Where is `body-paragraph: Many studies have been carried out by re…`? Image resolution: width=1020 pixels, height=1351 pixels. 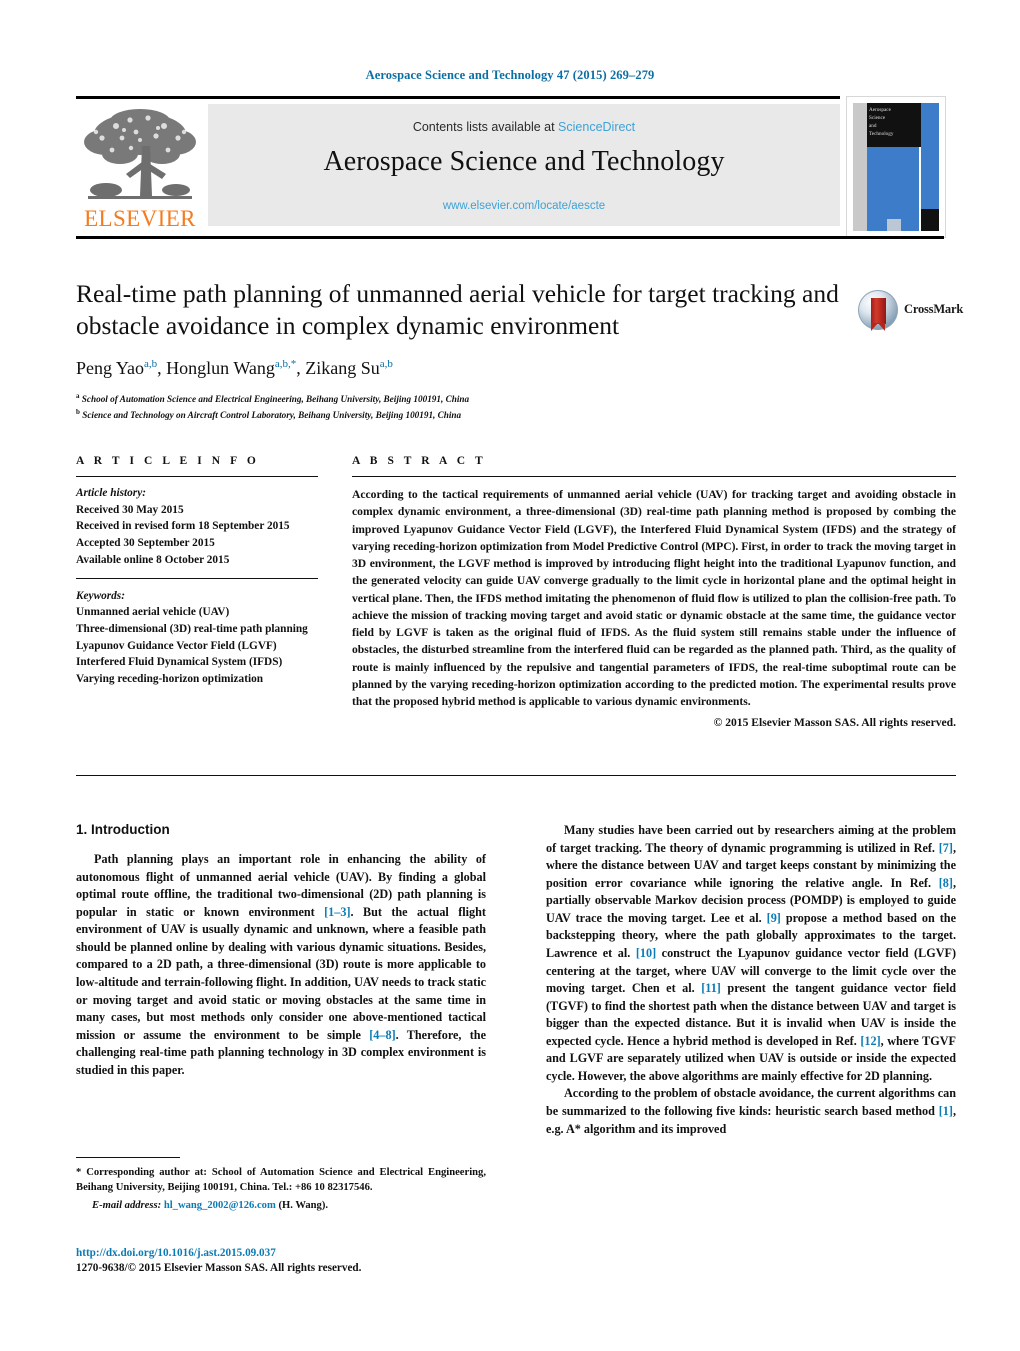 body-paragraph: Many studies have been carried out by re… is located at coordinates (751, 953).